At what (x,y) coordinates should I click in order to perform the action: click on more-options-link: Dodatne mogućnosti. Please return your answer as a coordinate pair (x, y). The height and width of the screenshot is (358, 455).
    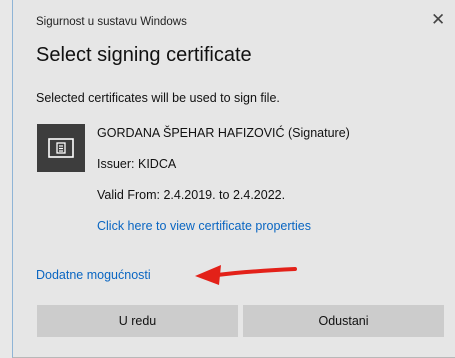
    Looking at the image, I should click on (93, 275).